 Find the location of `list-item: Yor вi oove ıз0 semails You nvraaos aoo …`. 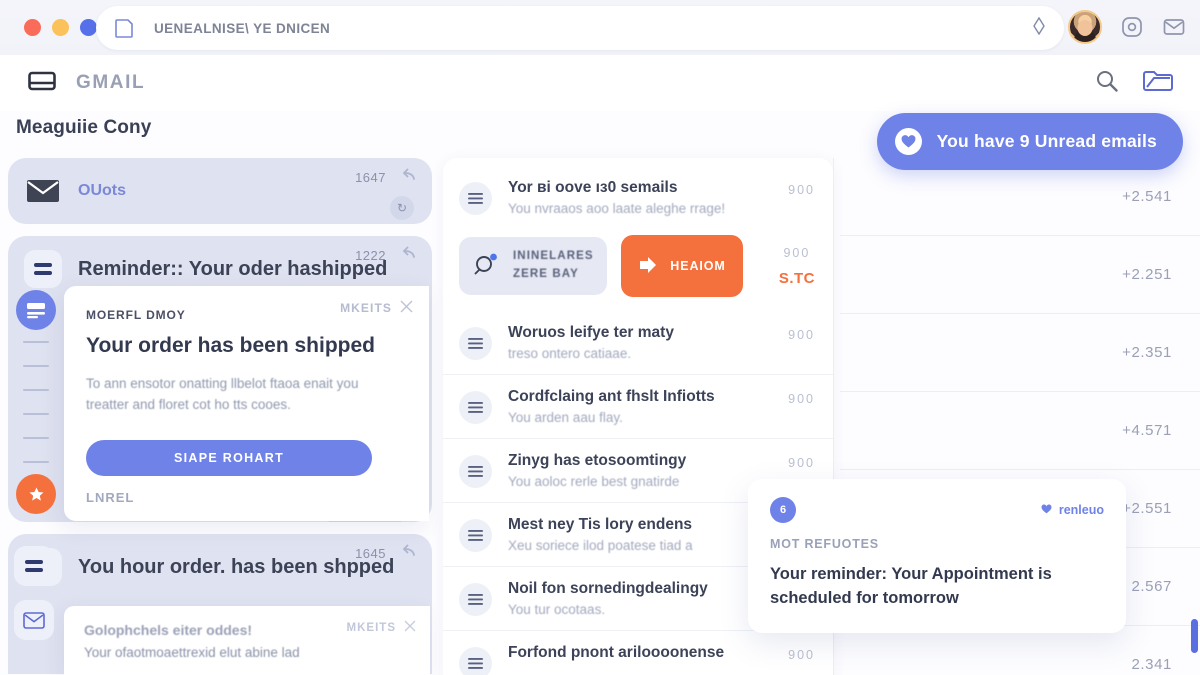

list-item: Yor вi oove ıз0 semails You nvraaos aoo … is located at coordinates (638, 197).